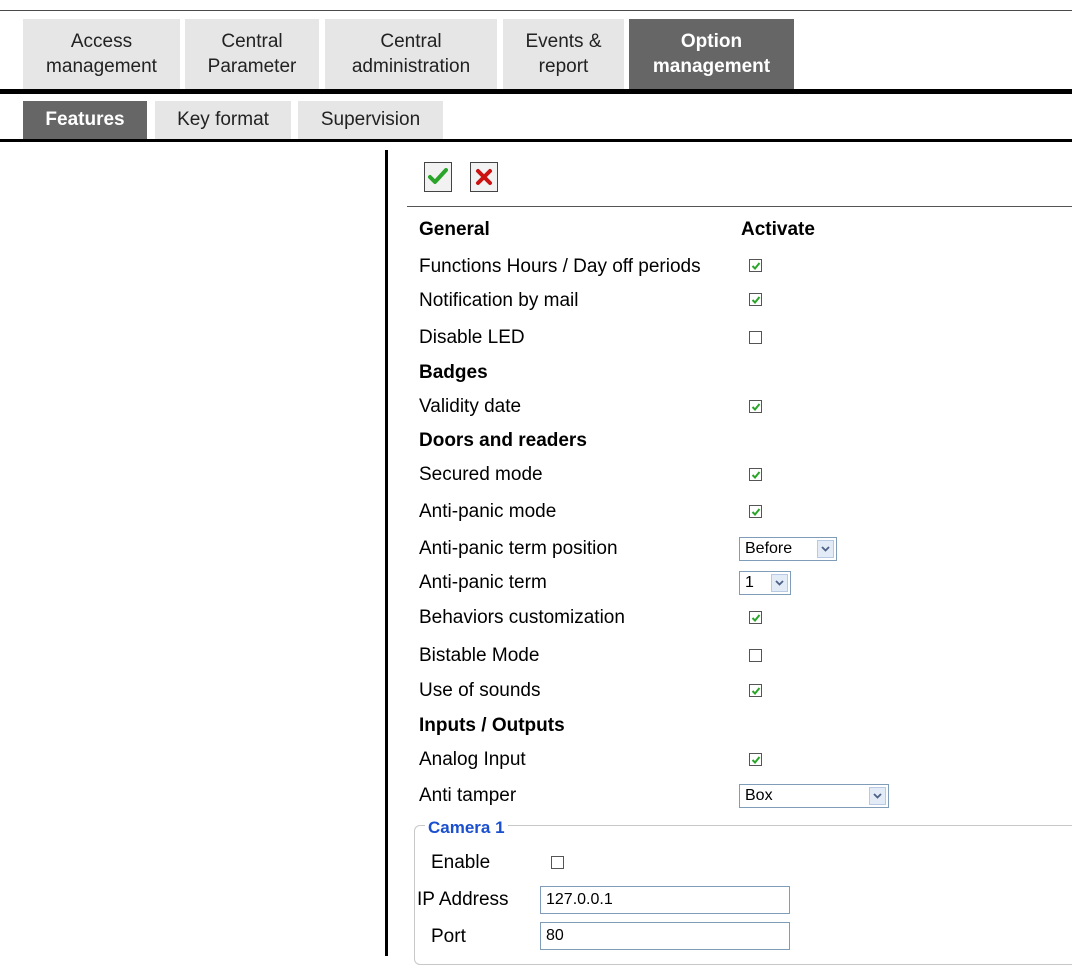 This screenshot has height=965, width=1072. I want to click on tab-option-management: Option management, so click(711, 54).